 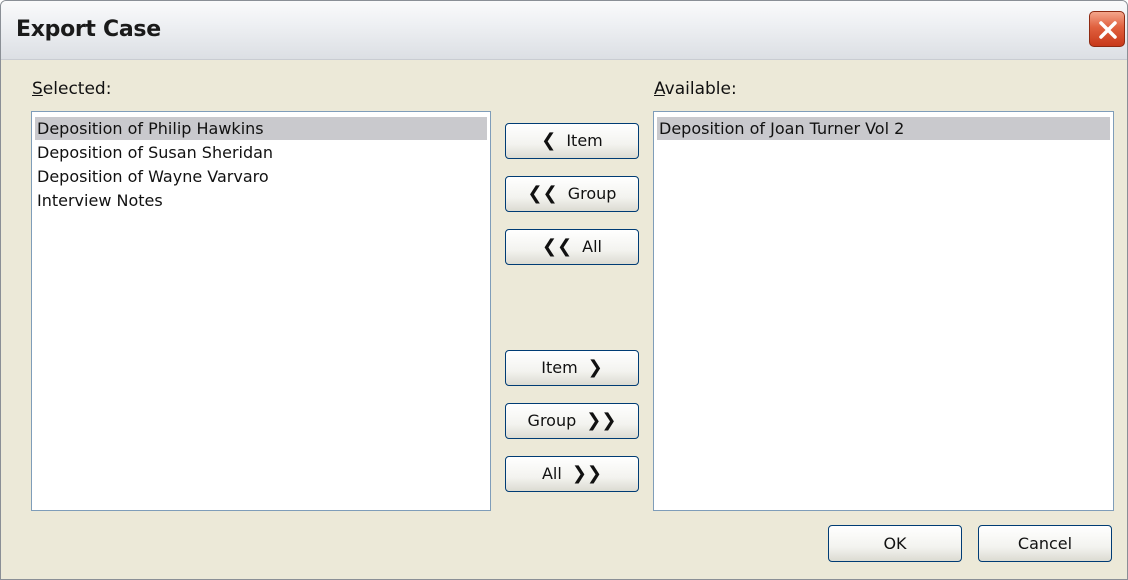 I want to click on move-group-left-button: ❮❮ Group, so click(x=572, y=194).